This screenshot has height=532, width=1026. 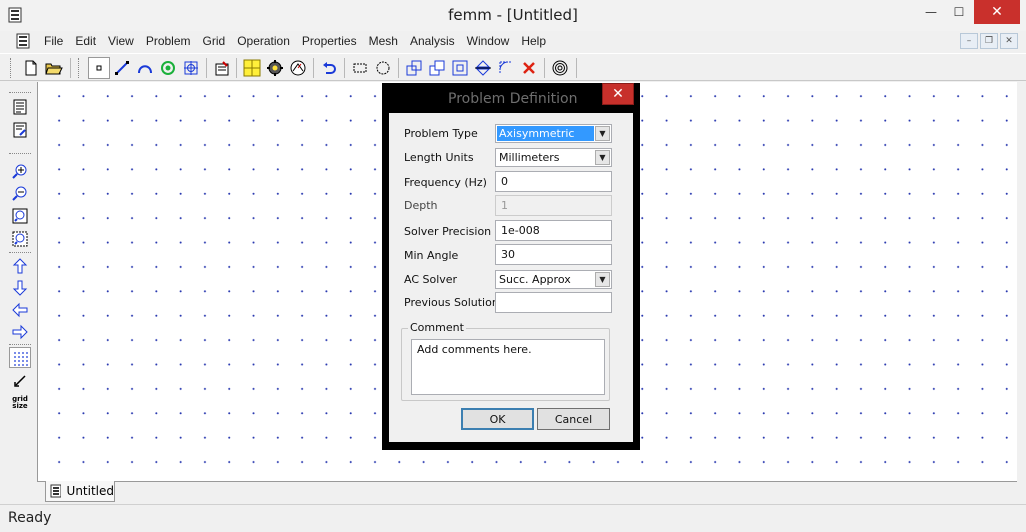 I want to click on length-units-label: Length Units, so click(x=439, y=157).